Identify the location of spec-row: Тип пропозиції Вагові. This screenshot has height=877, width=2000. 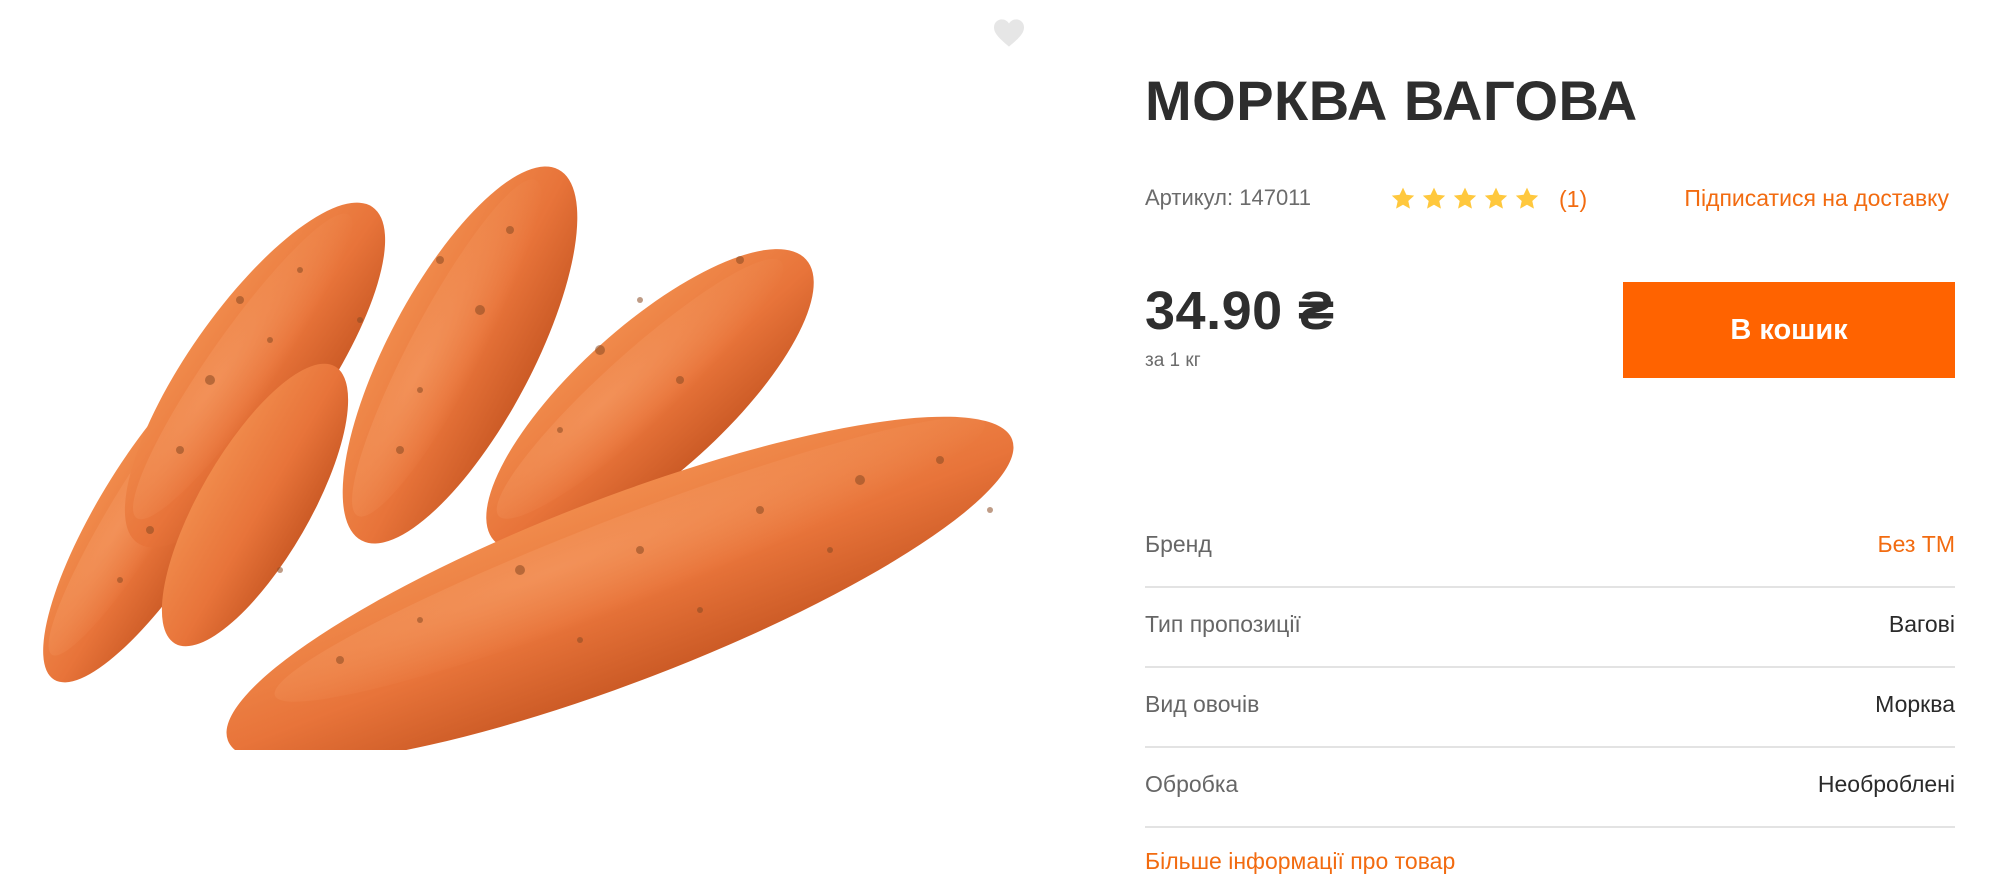
(1550, 628).